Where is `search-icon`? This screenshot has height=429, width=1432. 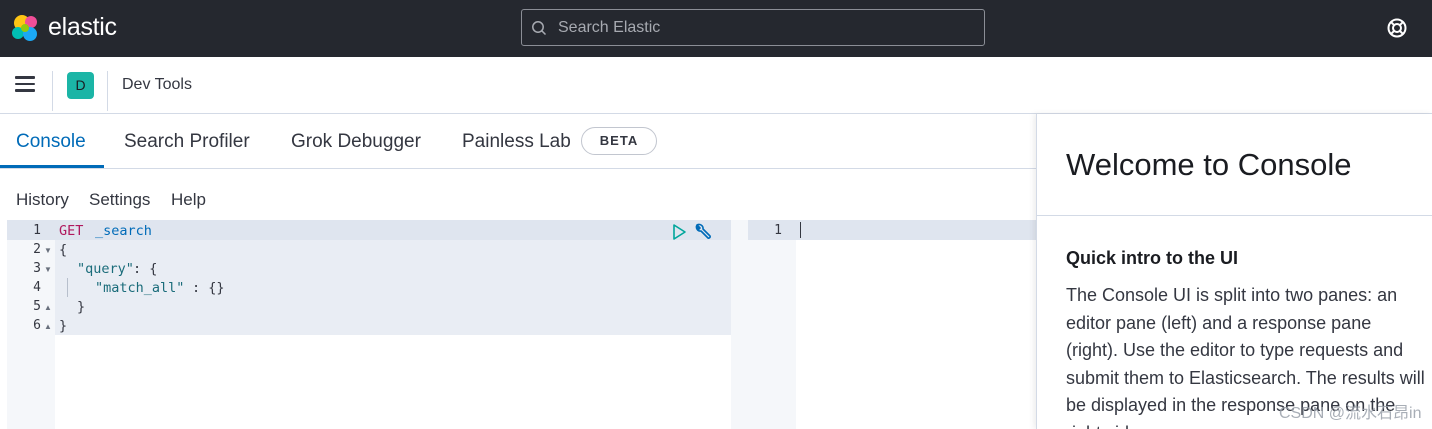
search-icon is located at coordinates (539, 28).